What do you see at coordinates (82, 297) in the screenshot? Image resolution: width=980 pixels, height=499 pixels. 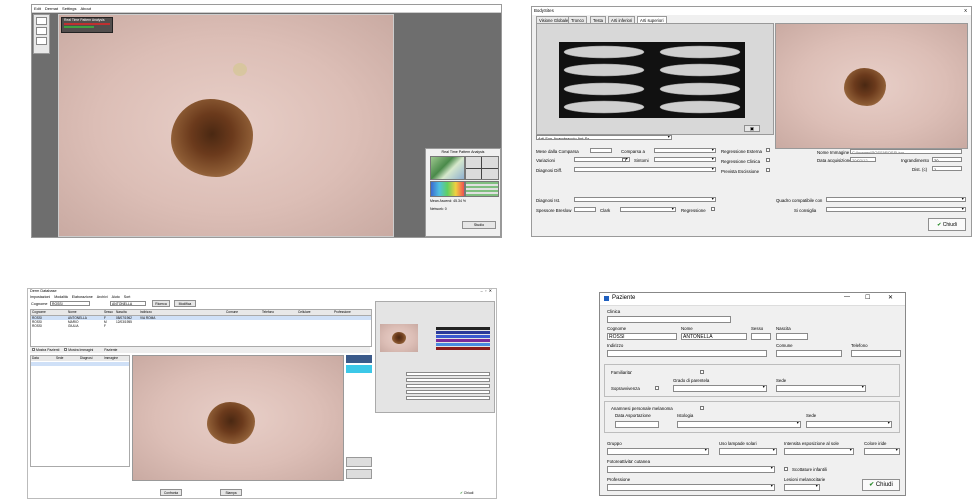 I see `menu-elaborazione: Elaborazione` at bounding box center [82, 297].